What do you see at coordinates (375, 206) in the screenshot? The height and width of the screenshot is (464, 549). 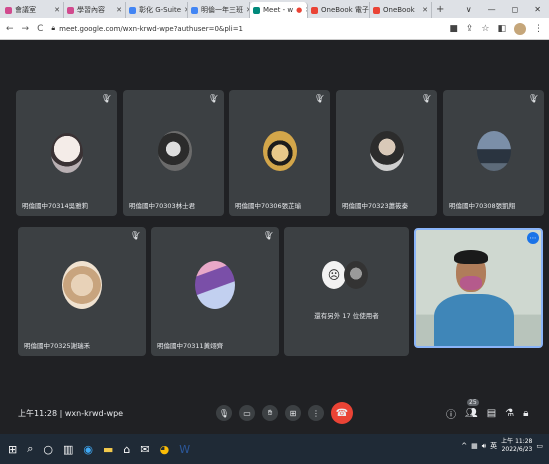 I see `participant-name: 明倫國中70323蕭筱秦` at bounding box center [375, 206].